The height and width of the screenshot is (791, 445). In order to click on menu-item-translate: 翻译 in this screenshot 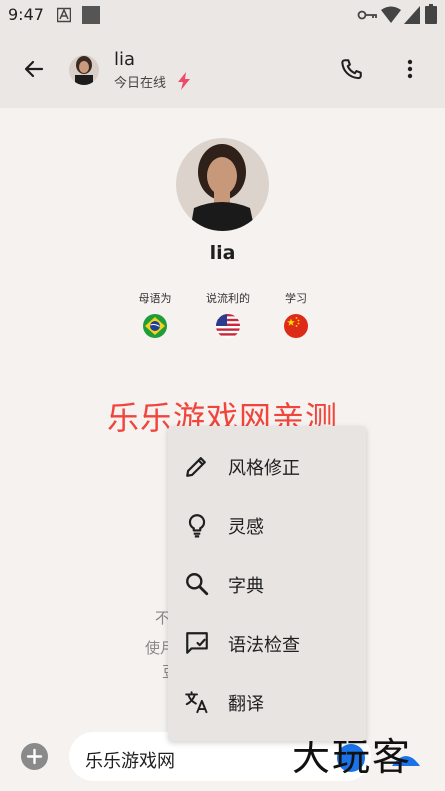, I will do `click(267, 701)`.